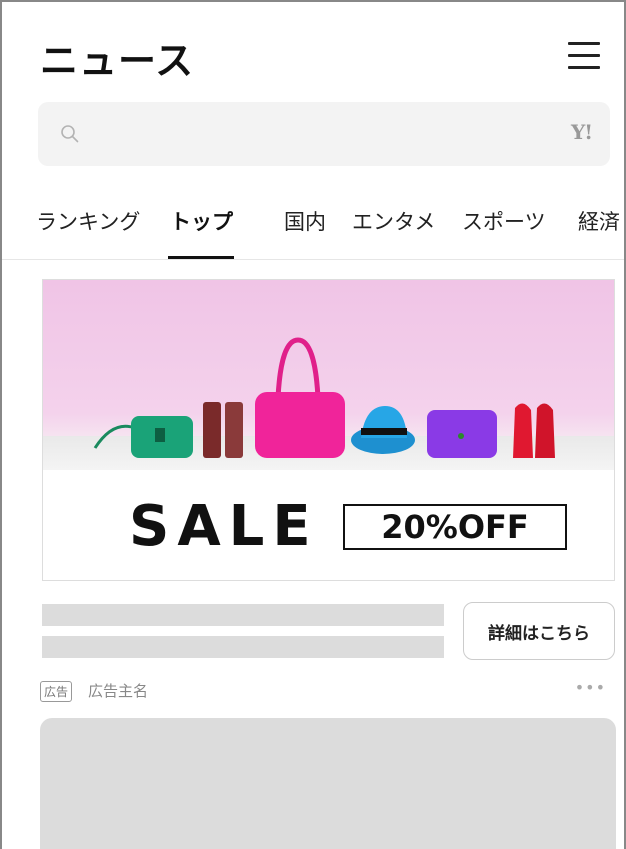 This screenshot has height=849, width=626. I want to click on advertiser-name: 広告主名, so click(118, 691).